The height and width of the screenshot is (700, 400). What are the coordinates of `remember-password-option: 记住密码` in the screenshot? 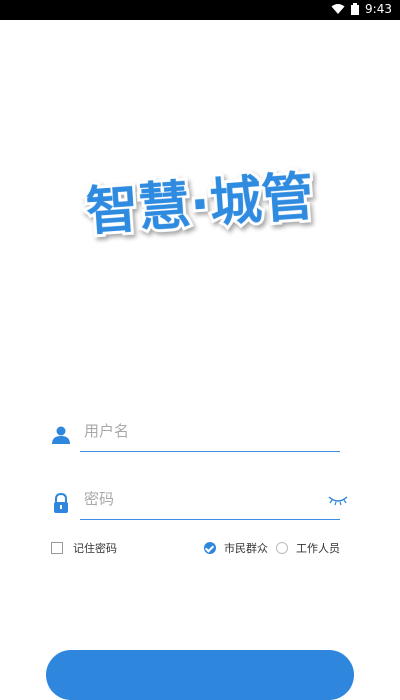 It's located at (84, 548).